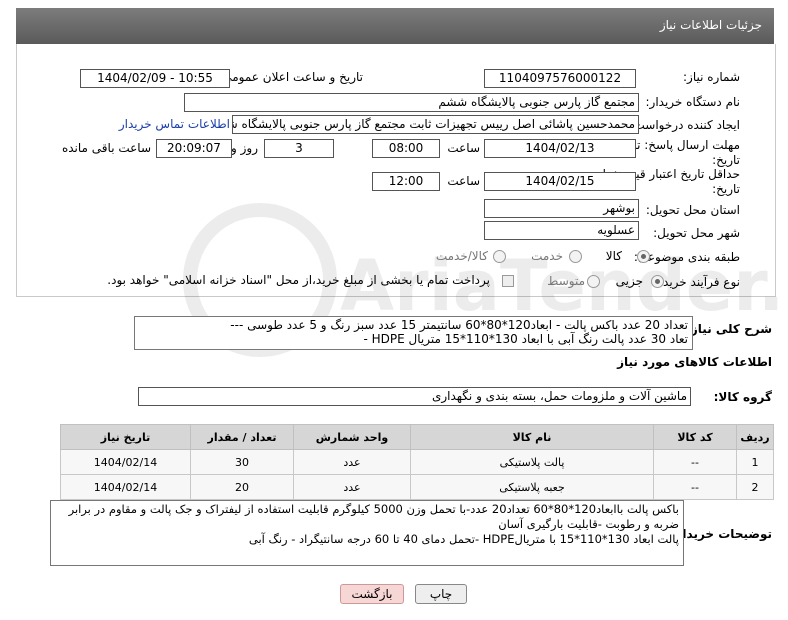 This screenshot has height=620, width=788. Describe the element at coordinates (575, 256) in the screenshot. I see `category-radio-service` at that location.